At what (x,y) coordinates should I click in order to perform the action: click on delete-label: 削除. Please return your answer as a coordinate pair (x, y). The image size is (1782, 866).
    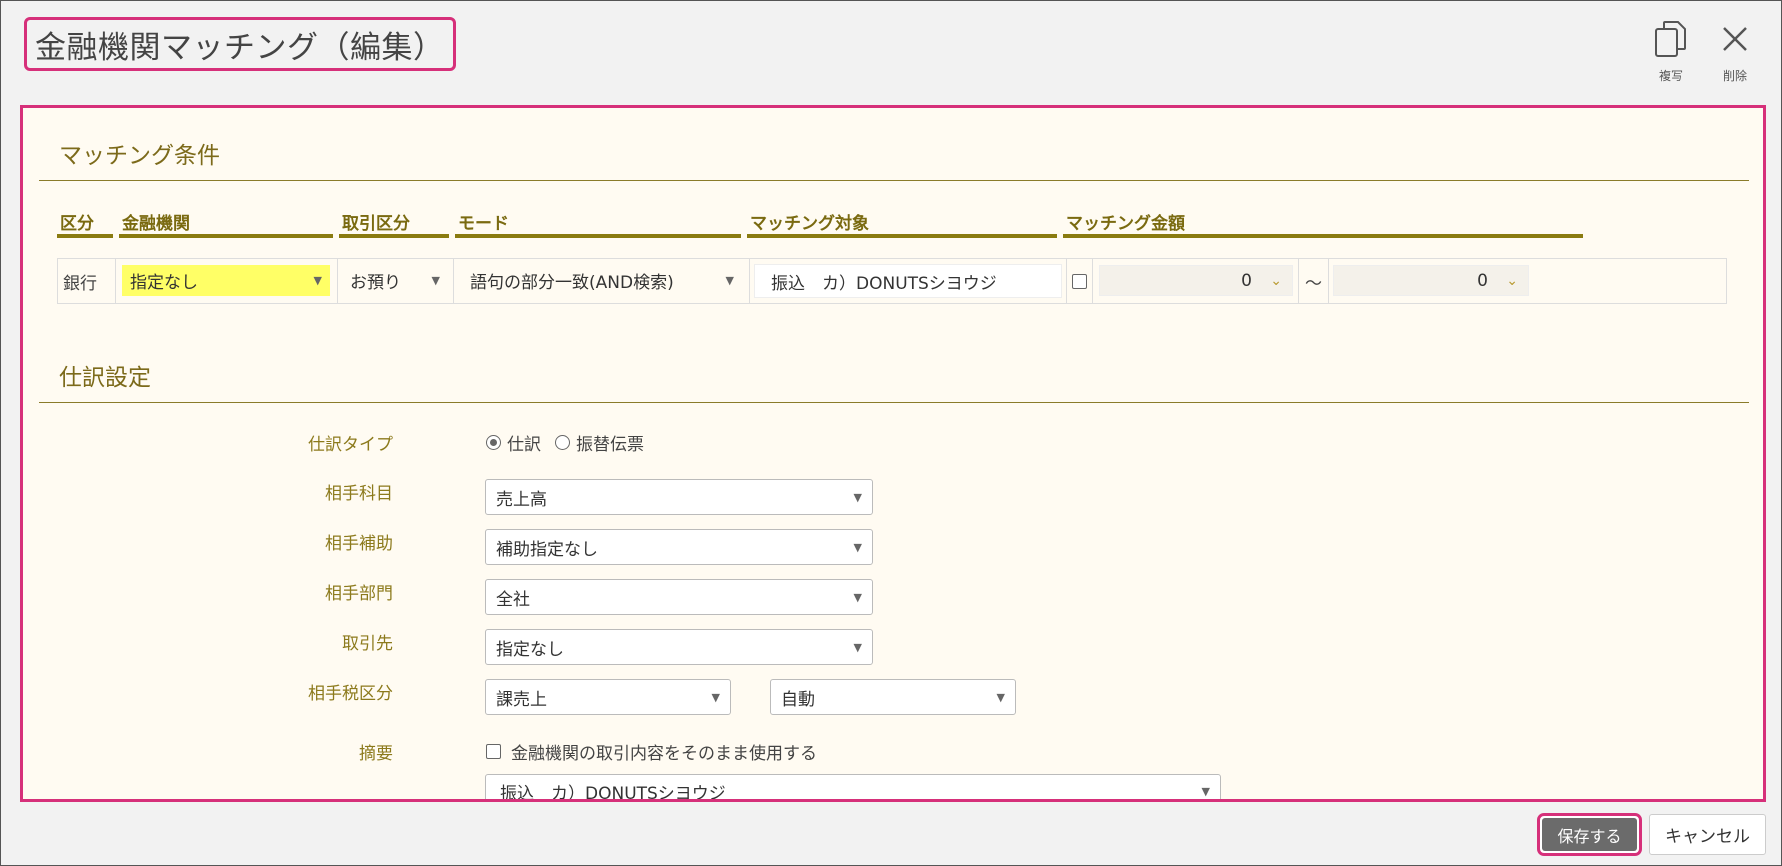
    Looking at the image, I should click on (1734, 76).